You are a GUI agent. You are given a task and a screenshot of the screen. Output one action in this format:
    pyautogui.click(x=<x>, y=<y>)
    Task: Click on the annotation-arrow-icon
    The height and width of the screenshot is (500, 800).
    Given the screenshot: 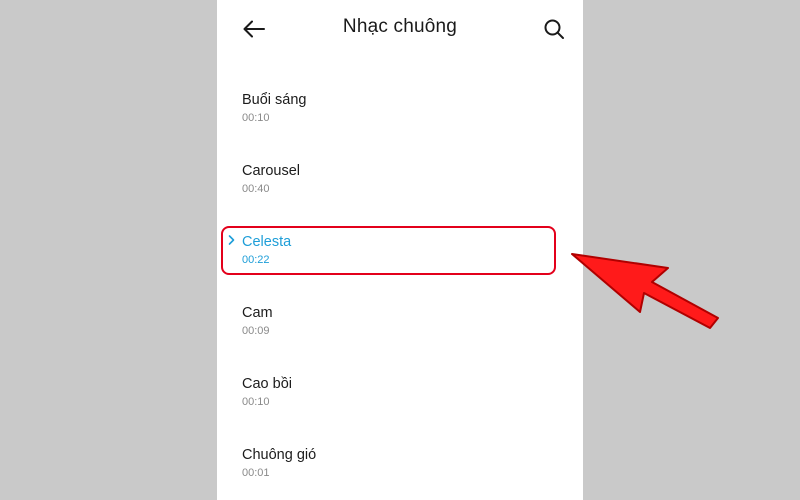 What is the action you would take?
    pyautogui.click(x=645, y=291)
    